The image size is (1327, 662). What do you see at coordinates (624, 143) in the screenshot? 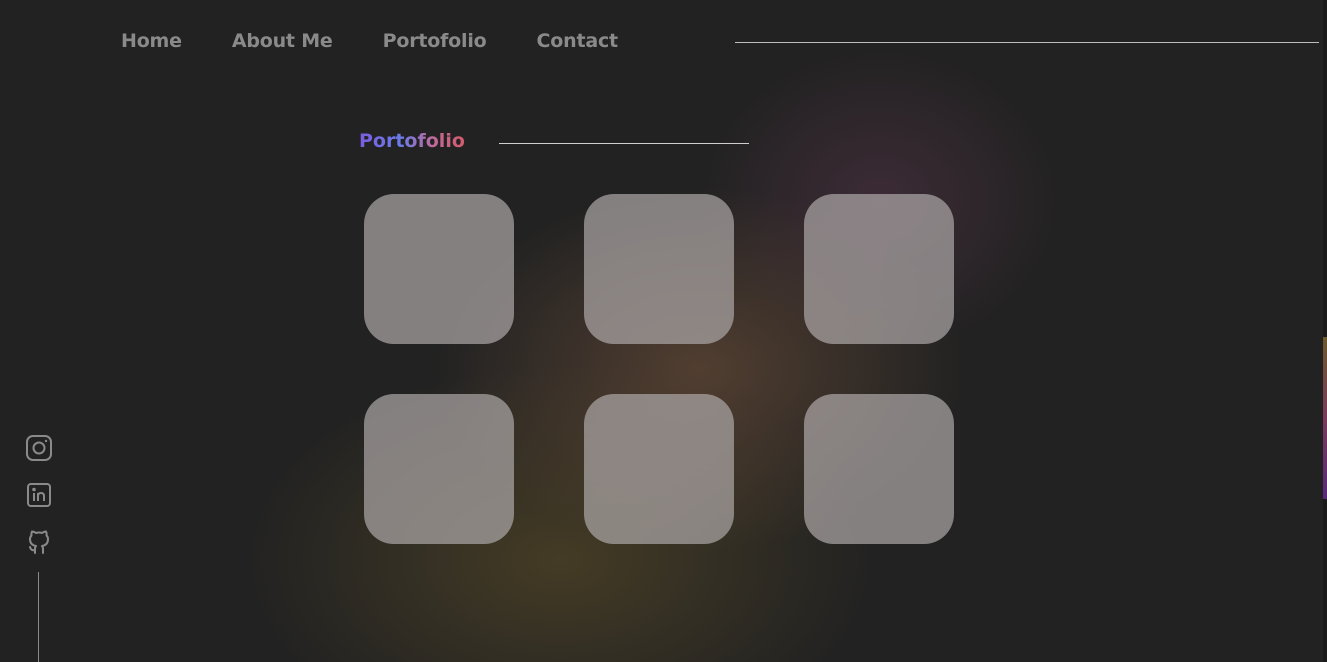
I see `section-title-divider` at bounding box center [624, 143].